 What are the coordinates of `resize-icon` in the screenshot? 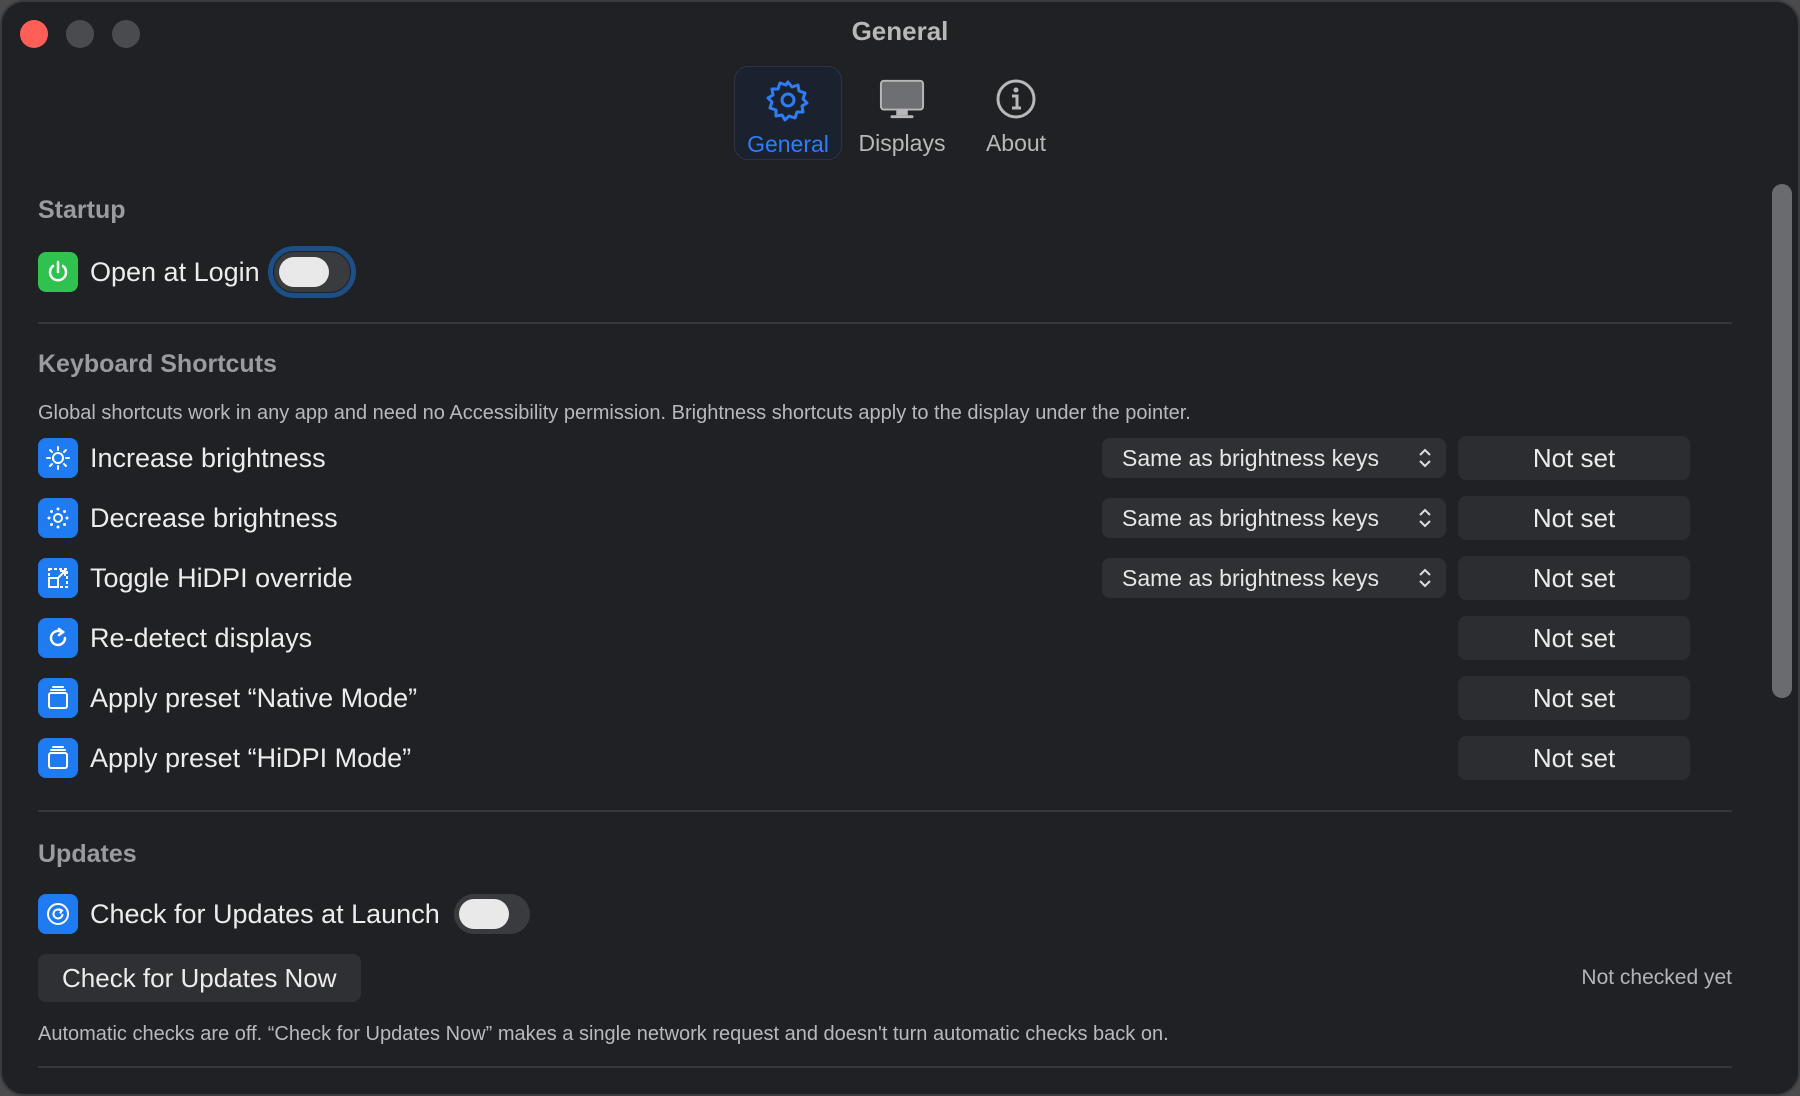 It's located at (58, 578).